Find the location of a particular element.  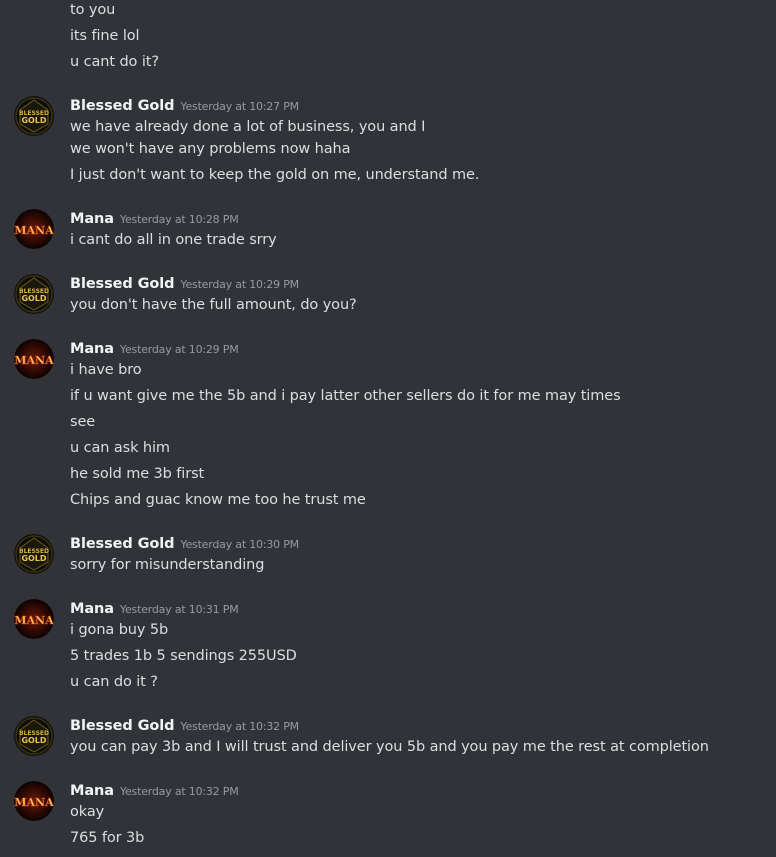

message-header: Blessed Gold Yesterday at 10:30 PM is located at coordinates (184, 544).